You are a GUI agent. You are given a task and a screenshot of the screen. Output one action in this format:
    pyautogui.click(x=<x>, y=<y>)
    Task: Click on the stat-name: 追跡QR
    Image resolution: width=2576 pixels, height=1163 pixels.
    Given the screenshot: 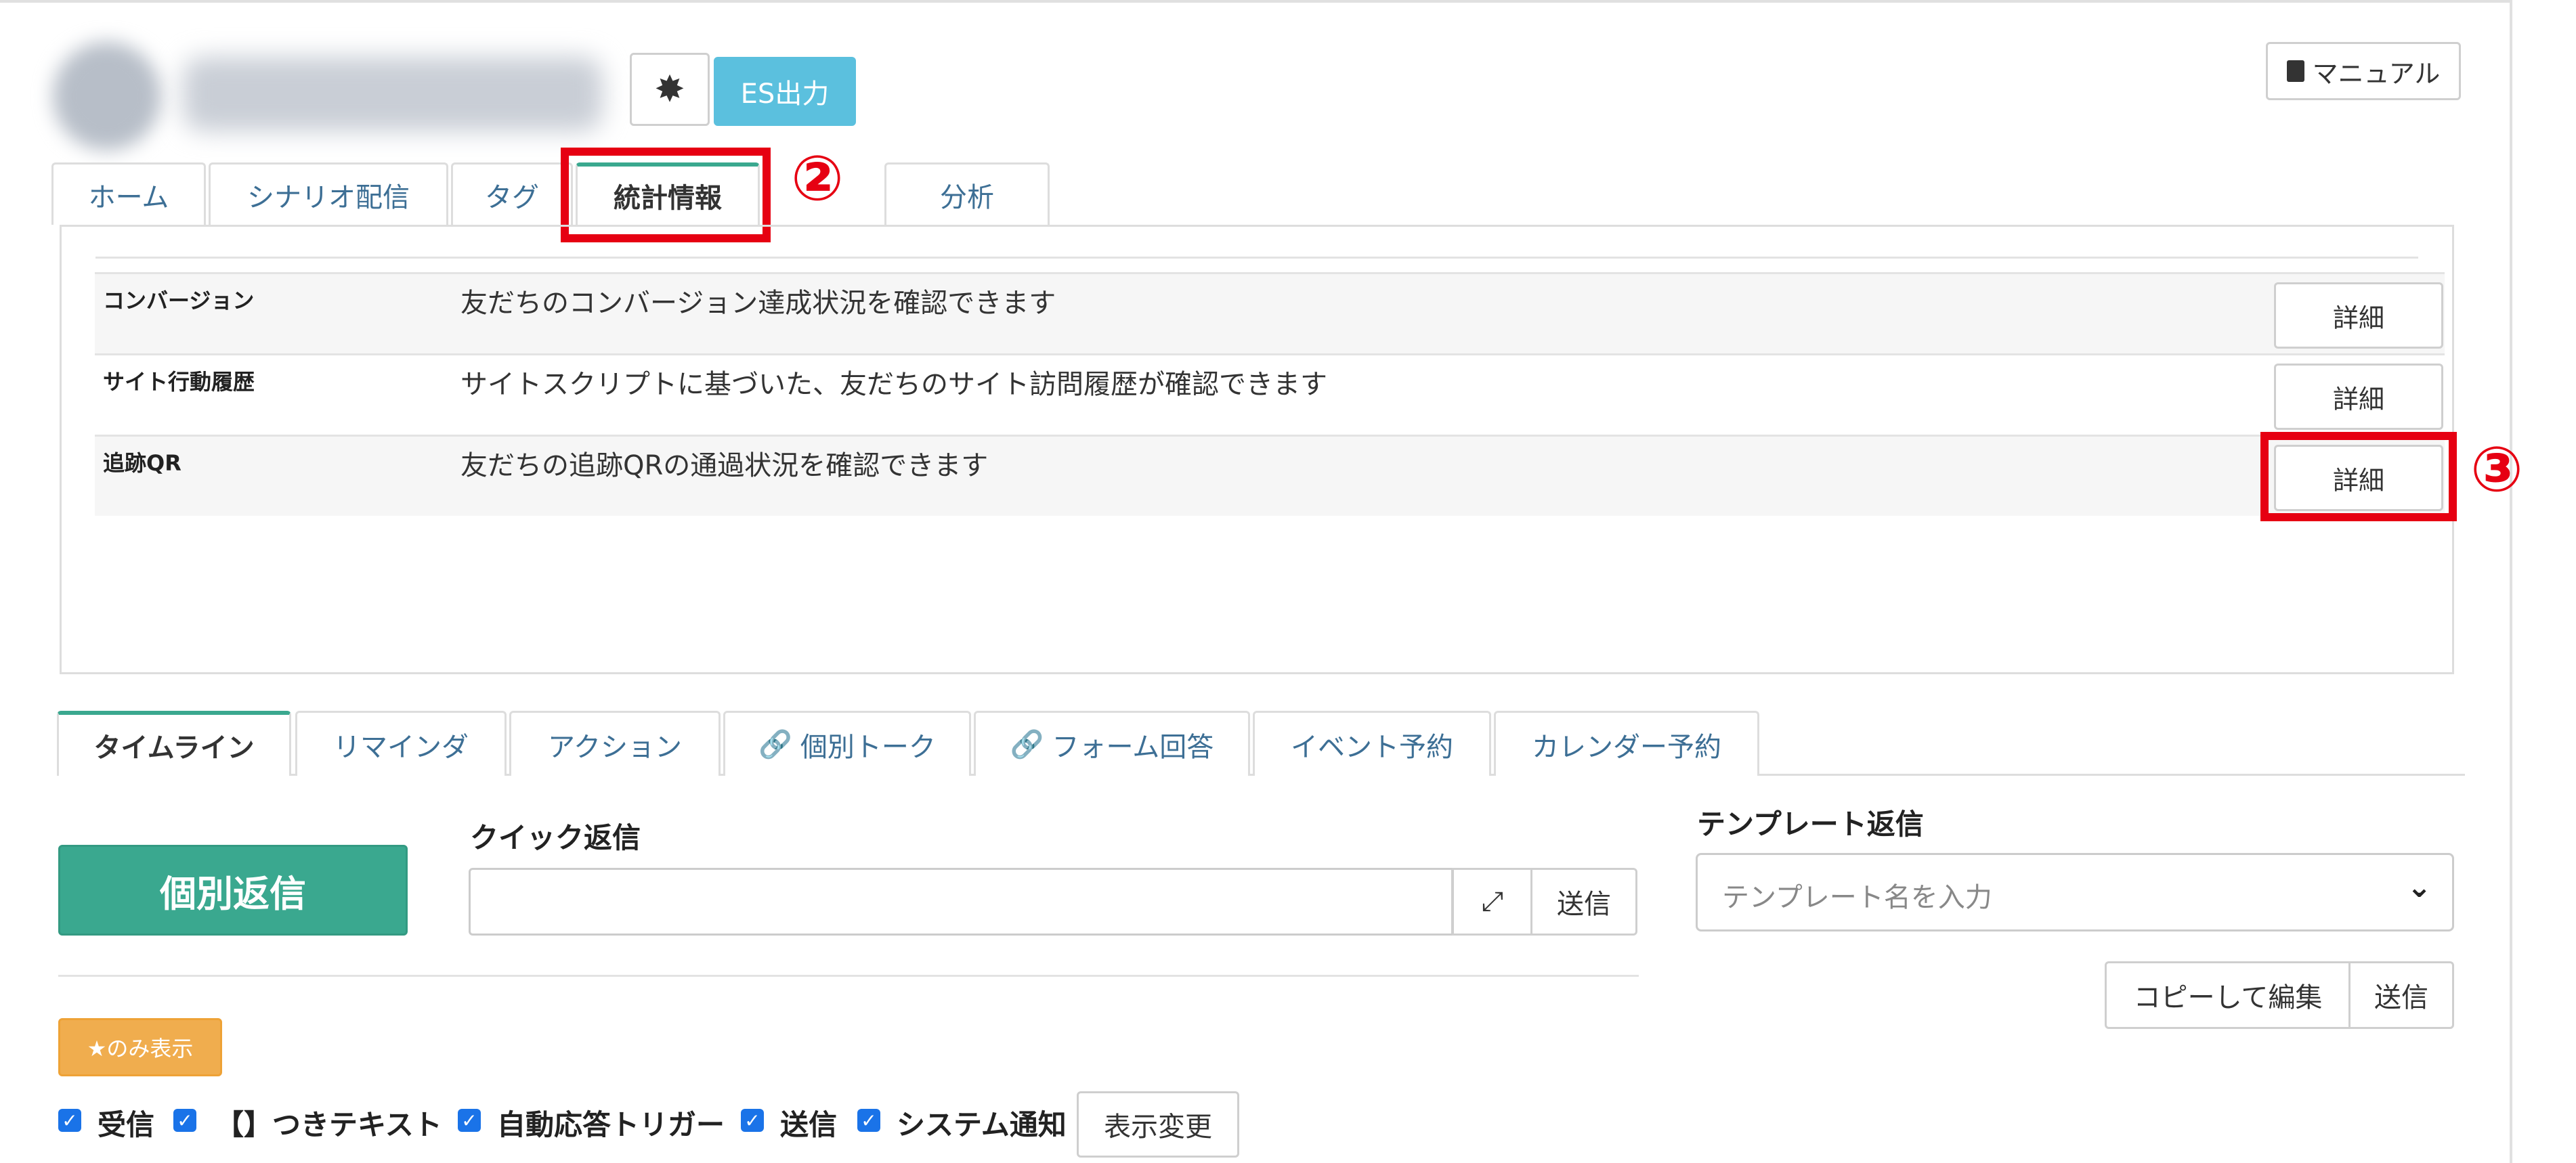 What is the action you would take?
    pyautogui.click(x=142, y=463)
    